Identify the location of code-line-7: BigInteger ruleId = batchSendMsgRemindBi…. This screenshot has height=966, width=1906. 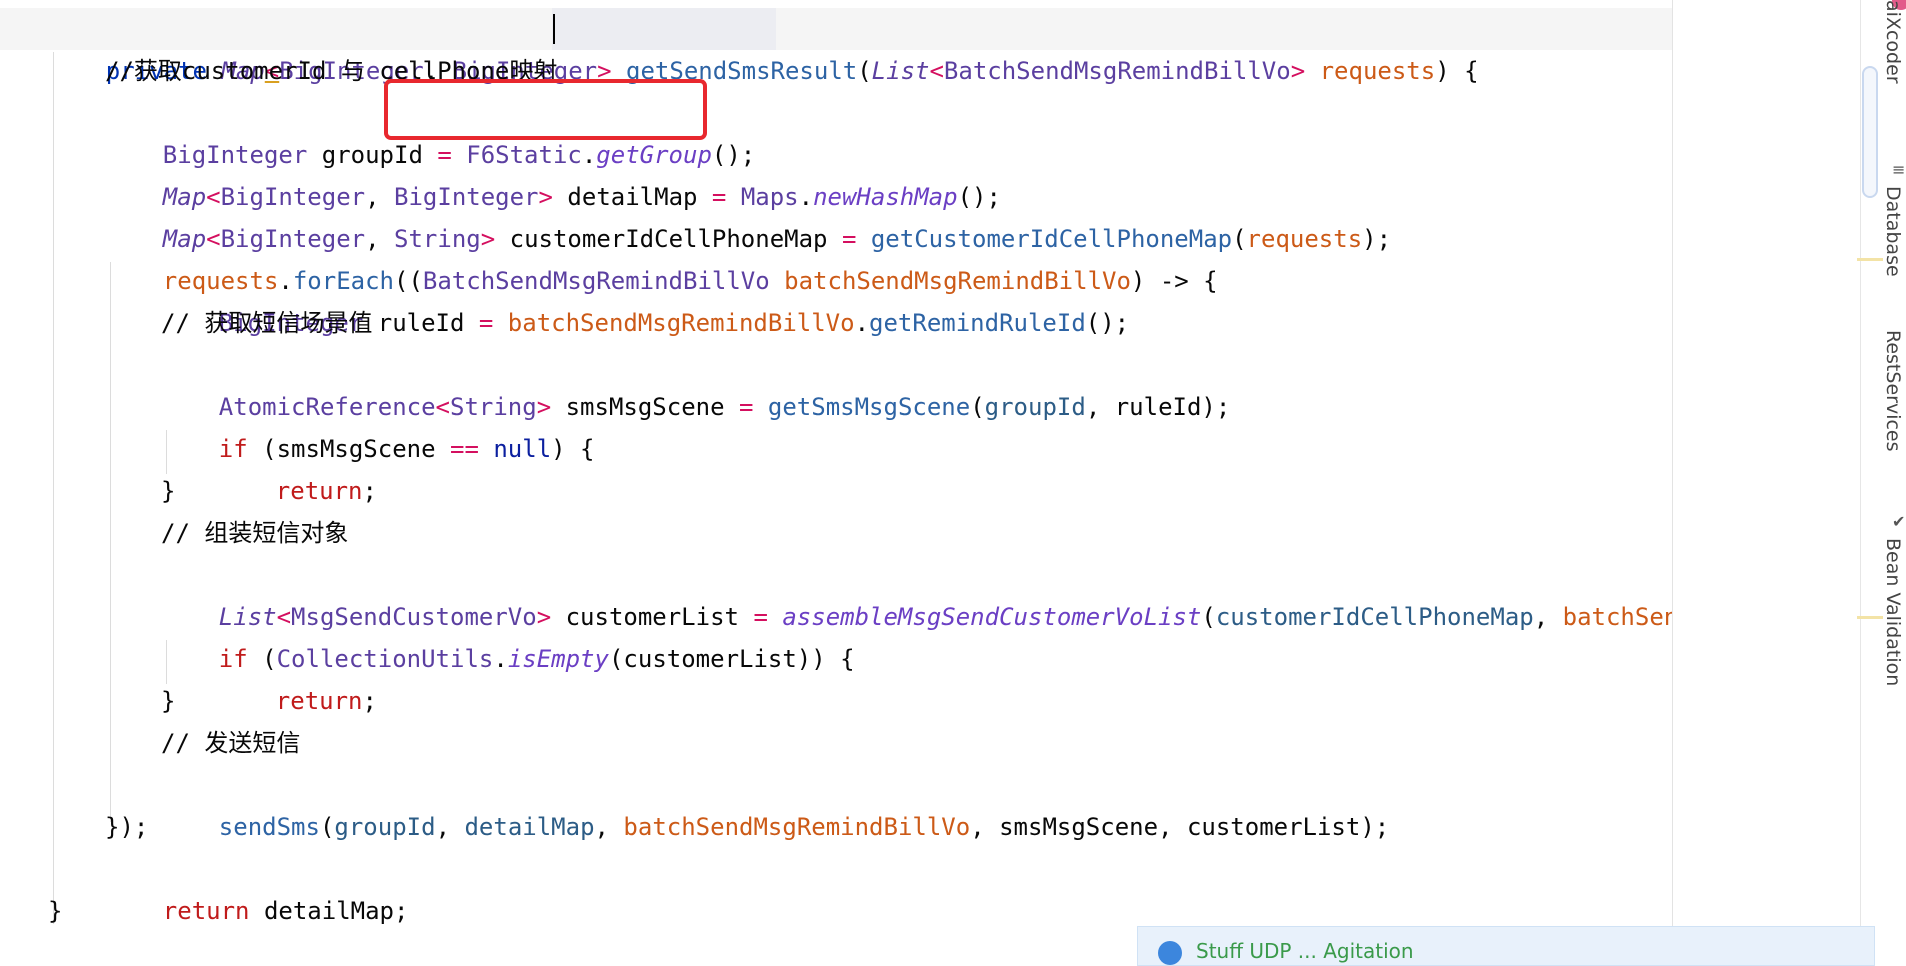
(645, 298).